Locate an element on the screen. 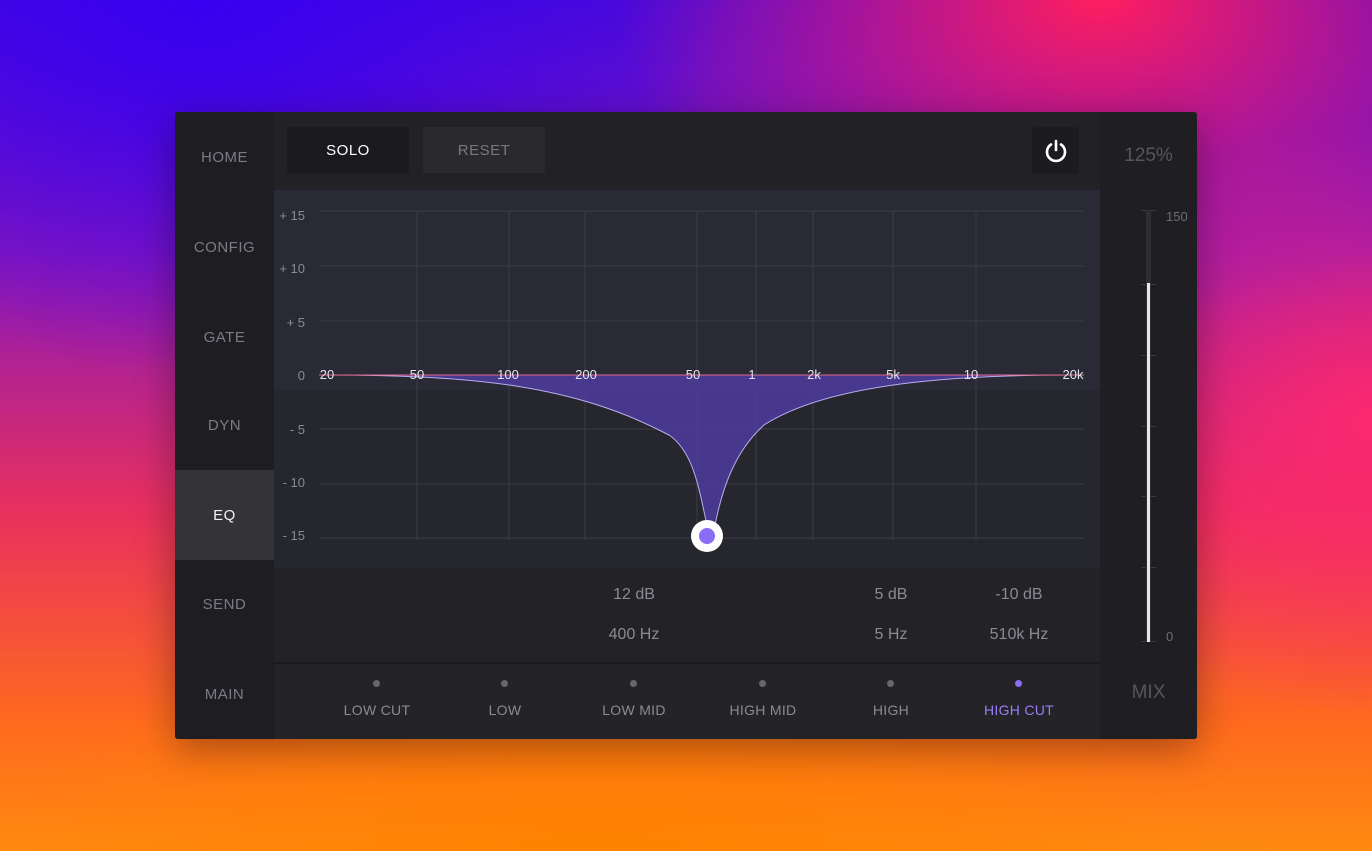 The image size is (1372, 851). gain-value: 5 dB is located at coordinates (891, 595).